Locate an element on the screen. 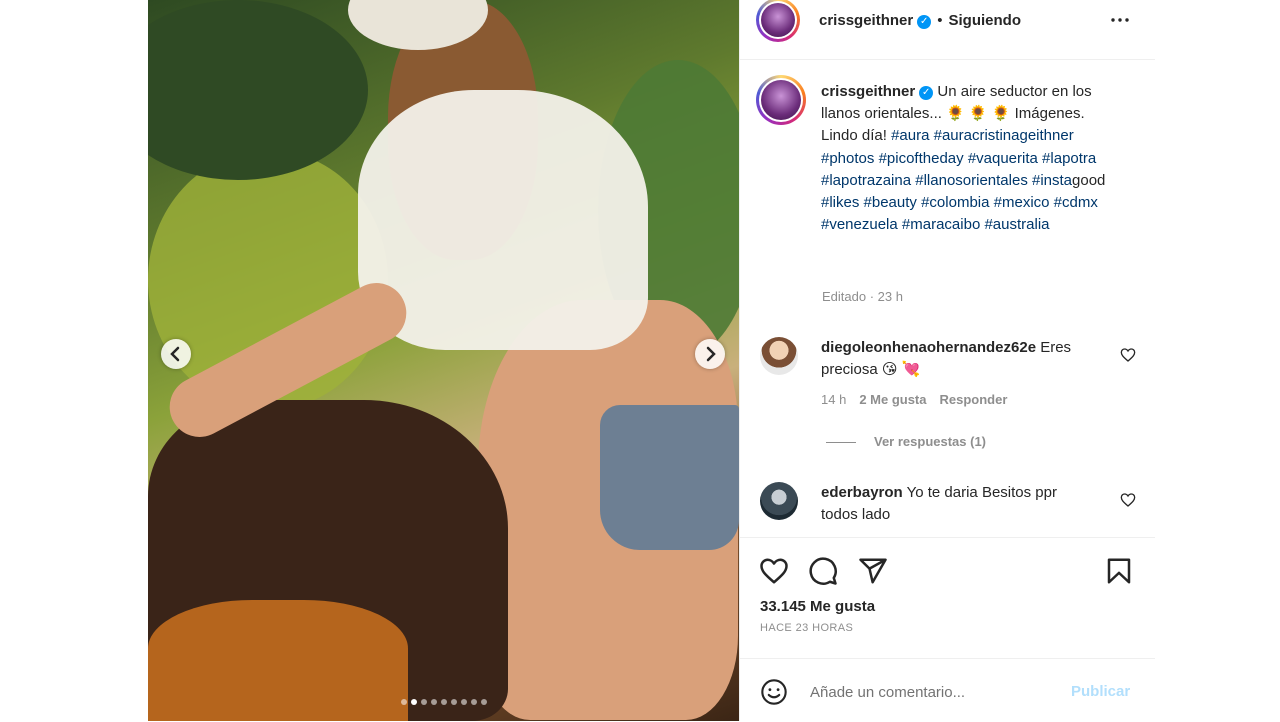 The image size is (1280, 722). hashtag-link: #venezuela is located at coordinates (859, 224).